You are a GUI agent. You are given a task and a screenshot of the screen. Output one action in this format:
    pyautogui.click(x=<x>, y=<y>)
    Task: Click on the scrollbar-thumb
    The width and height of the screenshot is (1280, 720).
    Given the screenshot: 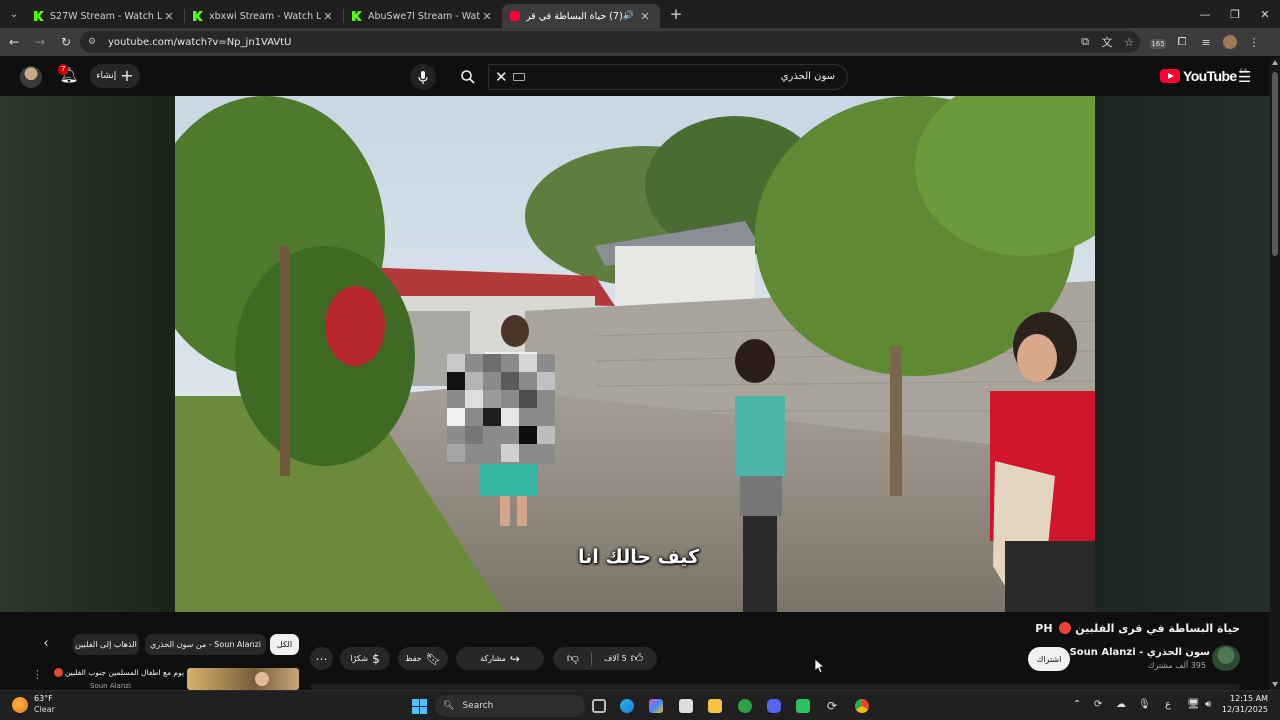 What is the action you would take?
    pyautogui.click(x=1275, y=164)
    